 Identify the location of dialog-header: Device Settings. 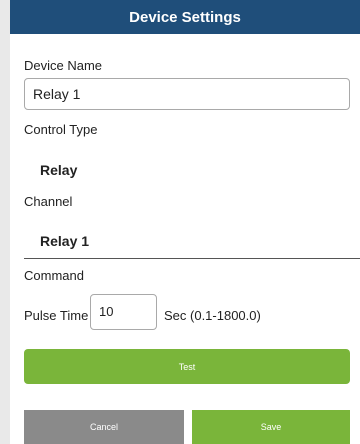
(185, 17).